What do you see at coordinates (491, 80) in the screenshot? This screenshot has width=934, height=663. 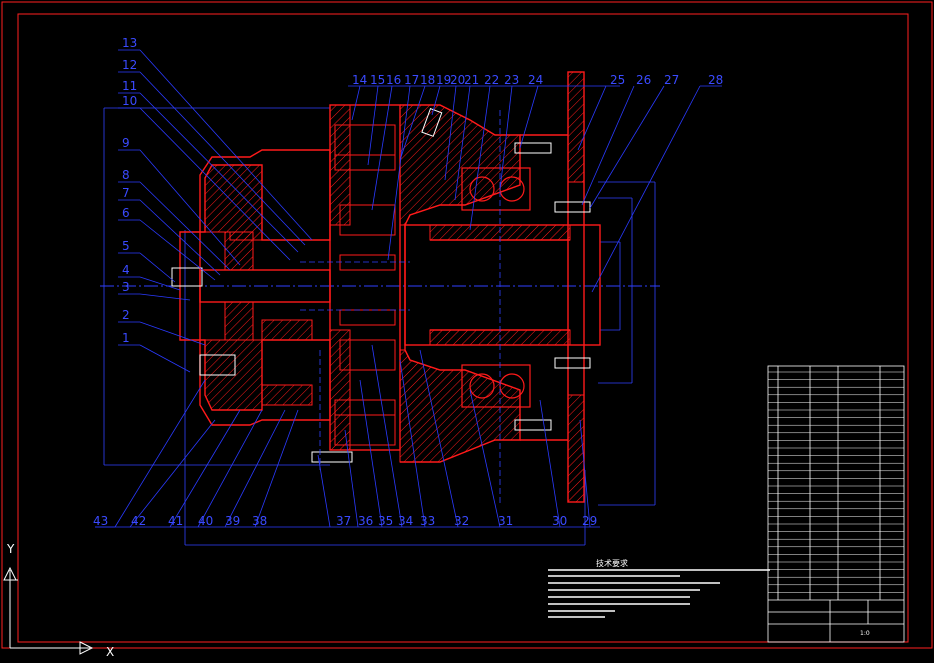 I see `callout-22: 22` at bounding box center [491, 80].